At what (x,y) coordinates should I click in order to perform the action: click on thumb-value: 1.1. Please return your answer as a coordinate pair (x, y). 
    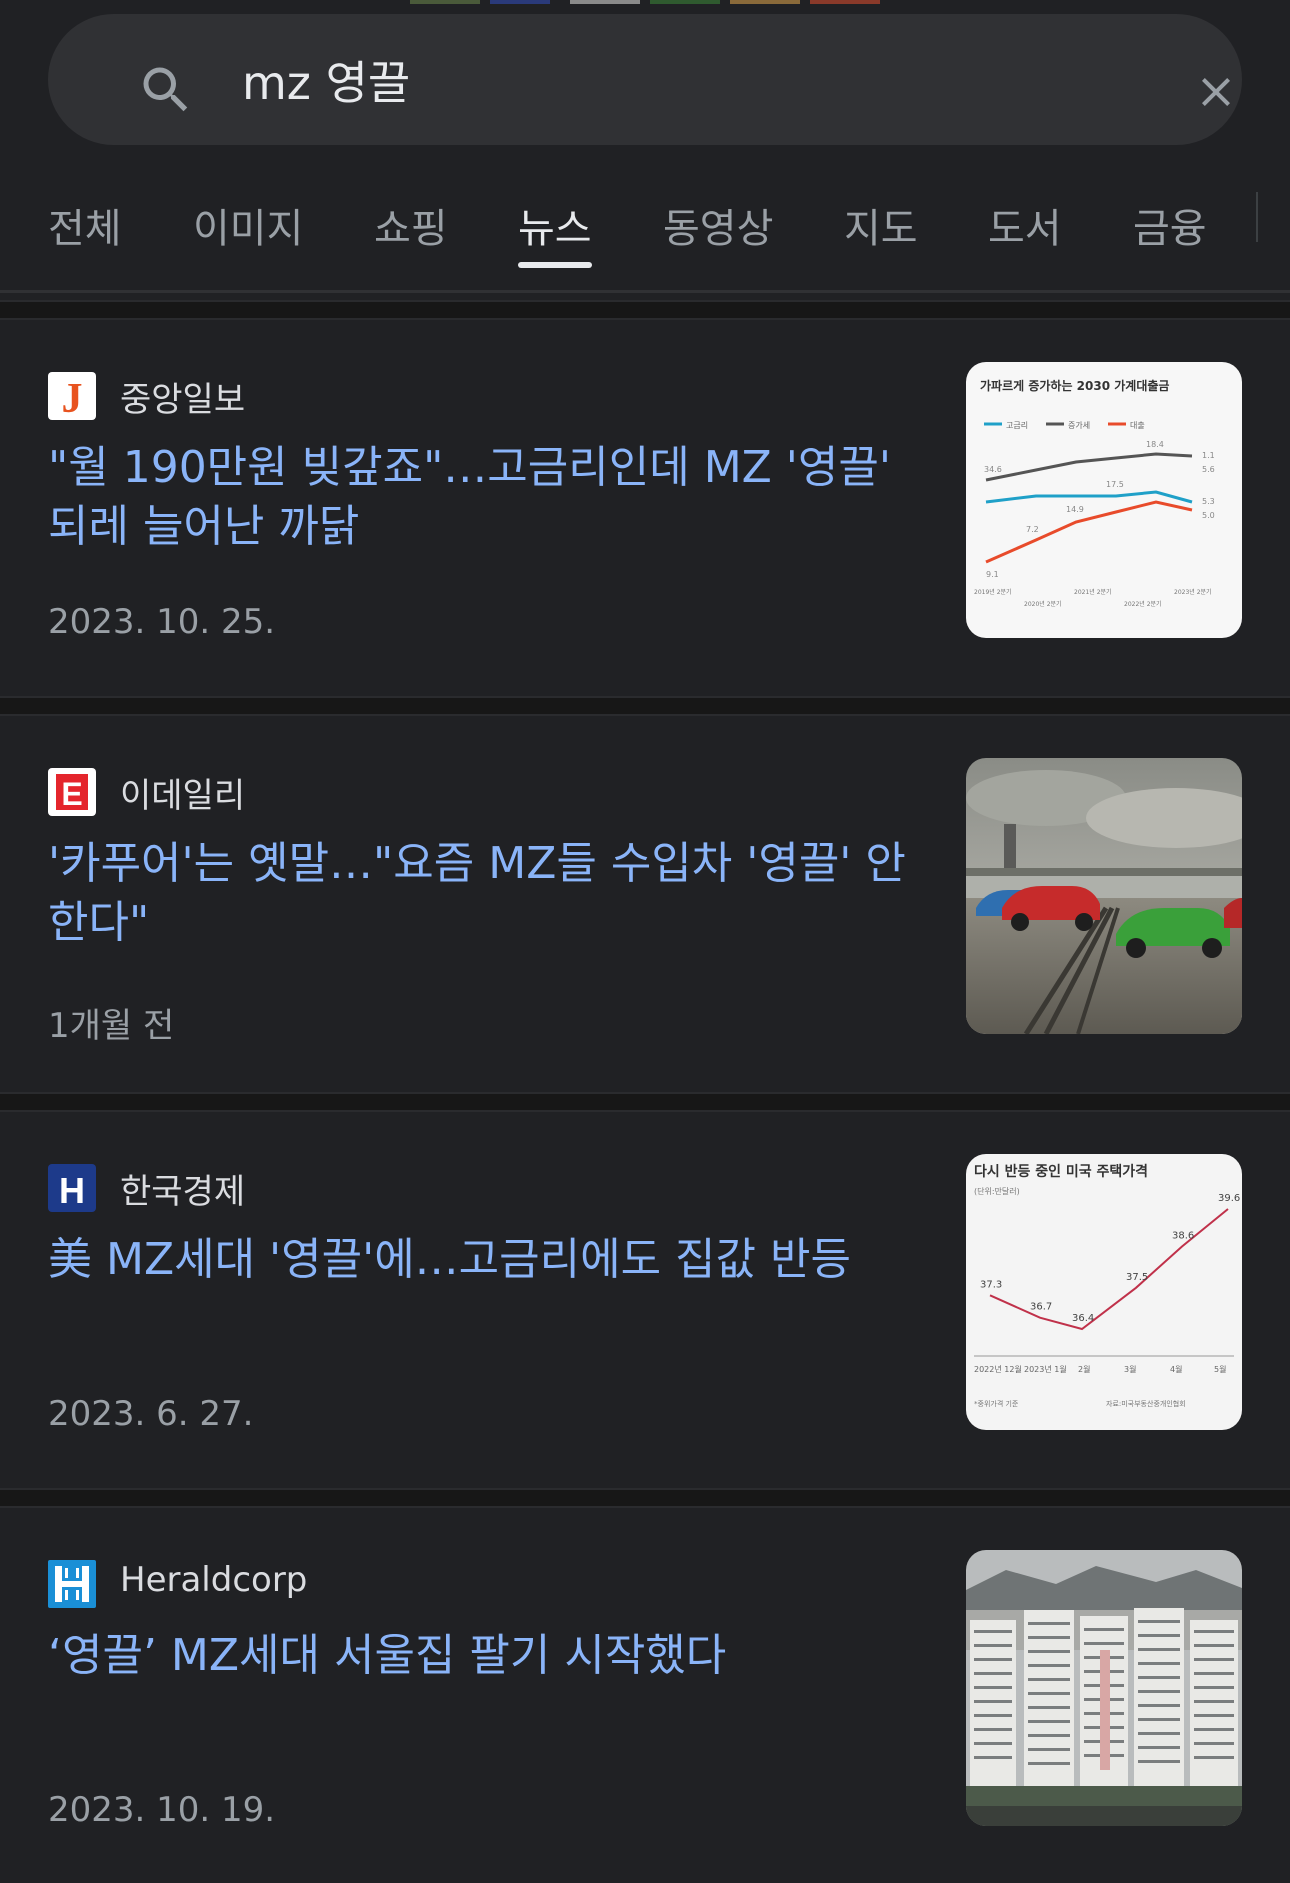
    Looking at the image, I should click on (1208, 455).